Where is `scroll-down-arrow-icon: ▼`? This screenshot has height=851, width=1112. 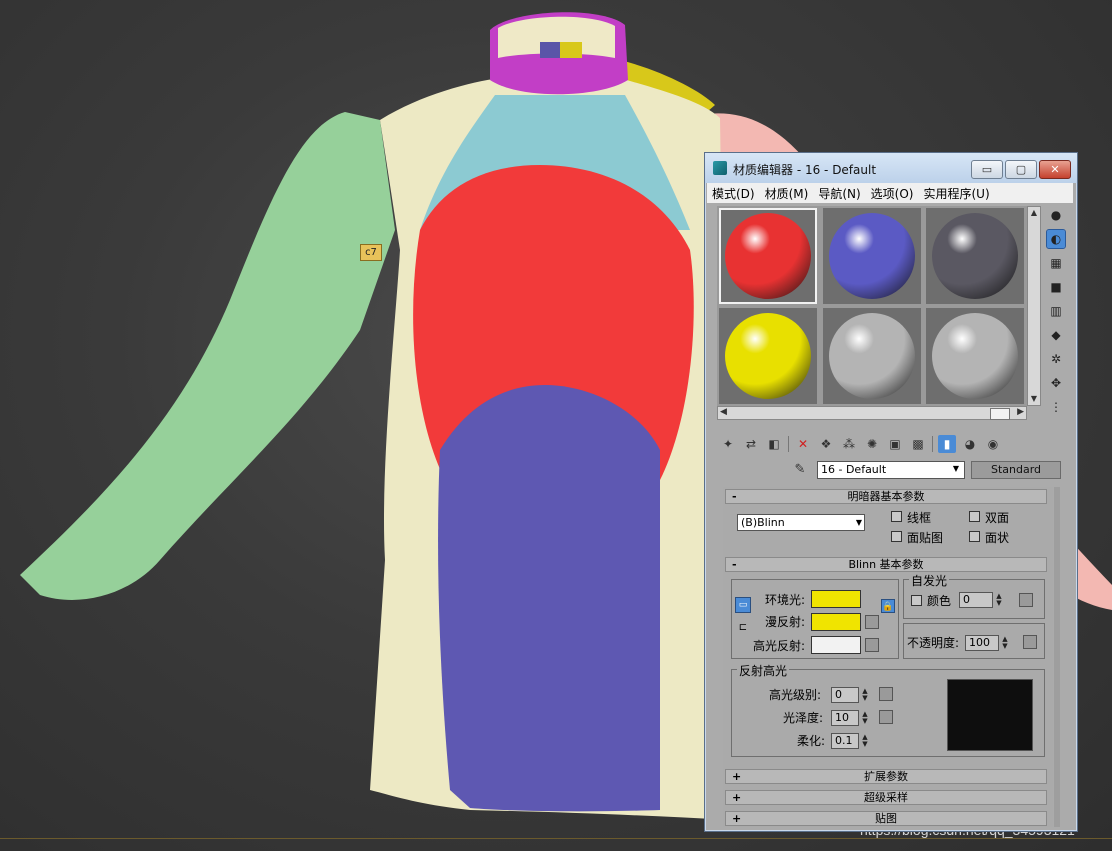
scroll-down-arrow-icon: ▼ is located at coordinates (1034, 399).